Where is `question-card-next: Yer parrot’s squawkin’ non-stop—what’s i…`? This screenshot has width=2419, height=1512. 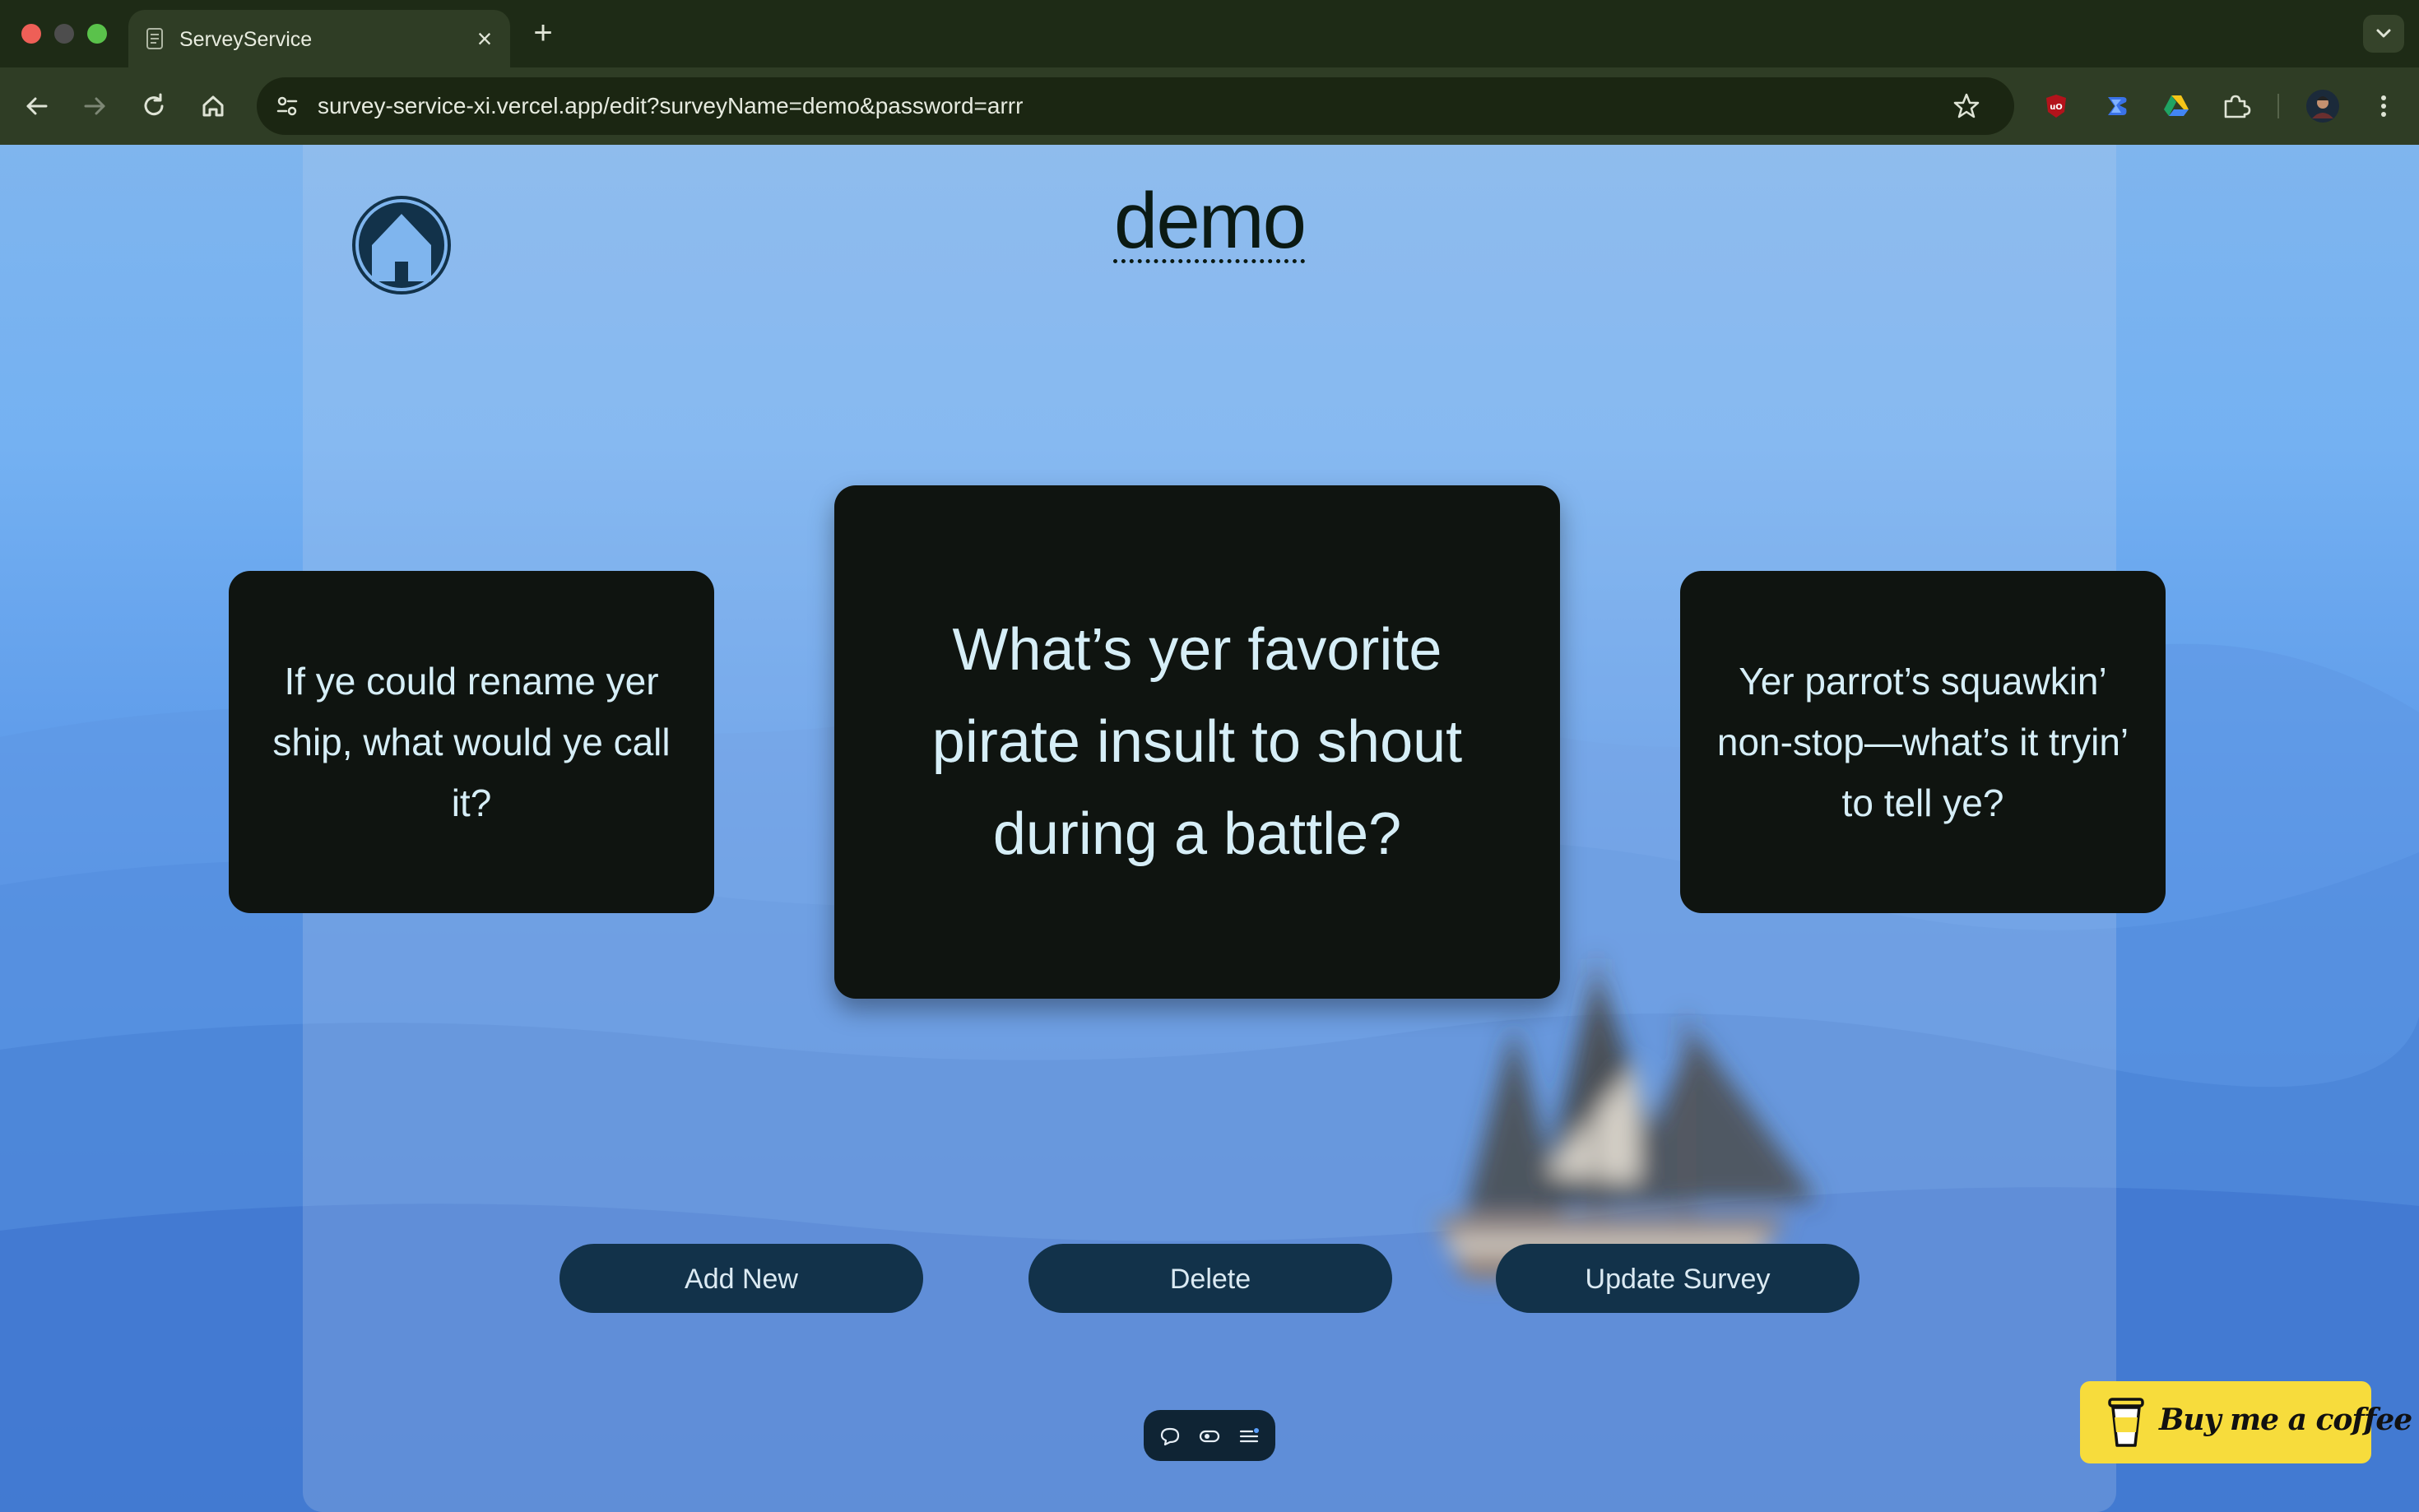 question-card-next: Yer parrot’s squawkin’ non-stop—what’s i… is located at coordinates (1923, 742).